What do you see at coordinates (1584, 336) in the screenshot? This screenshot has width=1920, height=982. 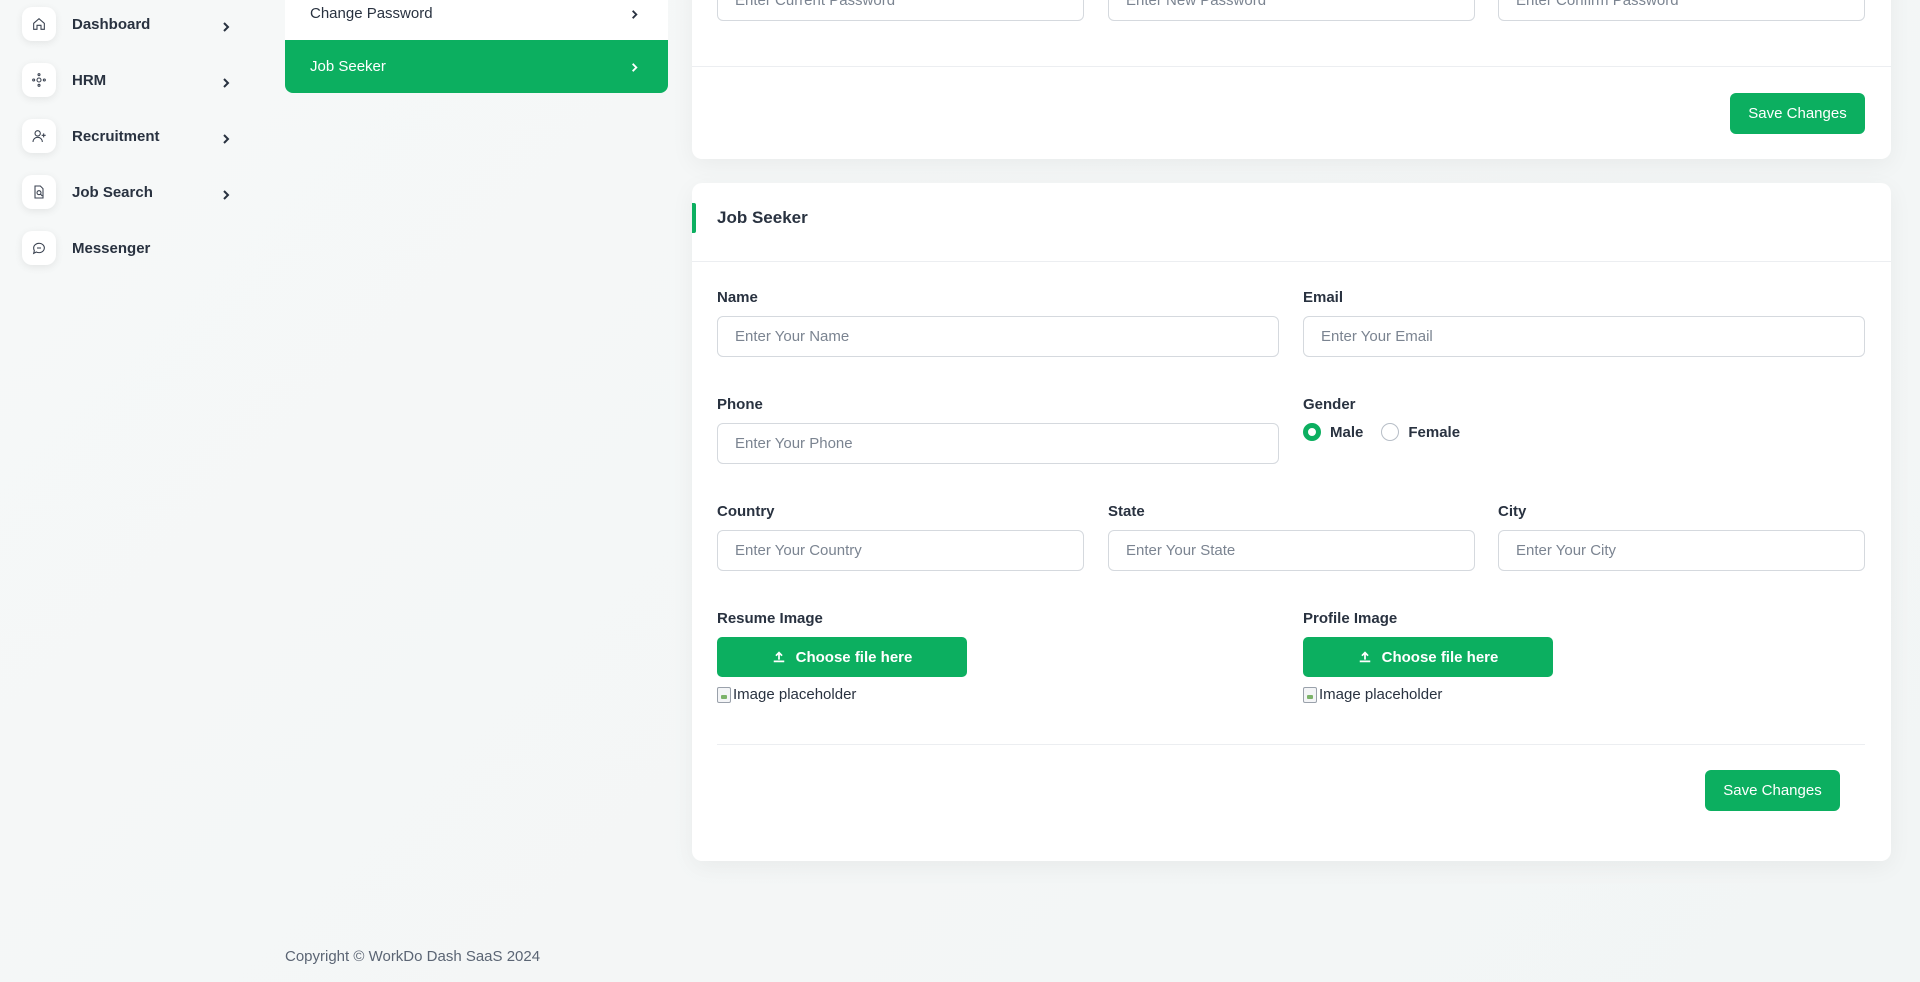 I see `email-input` at bounding box center [1584, 336].